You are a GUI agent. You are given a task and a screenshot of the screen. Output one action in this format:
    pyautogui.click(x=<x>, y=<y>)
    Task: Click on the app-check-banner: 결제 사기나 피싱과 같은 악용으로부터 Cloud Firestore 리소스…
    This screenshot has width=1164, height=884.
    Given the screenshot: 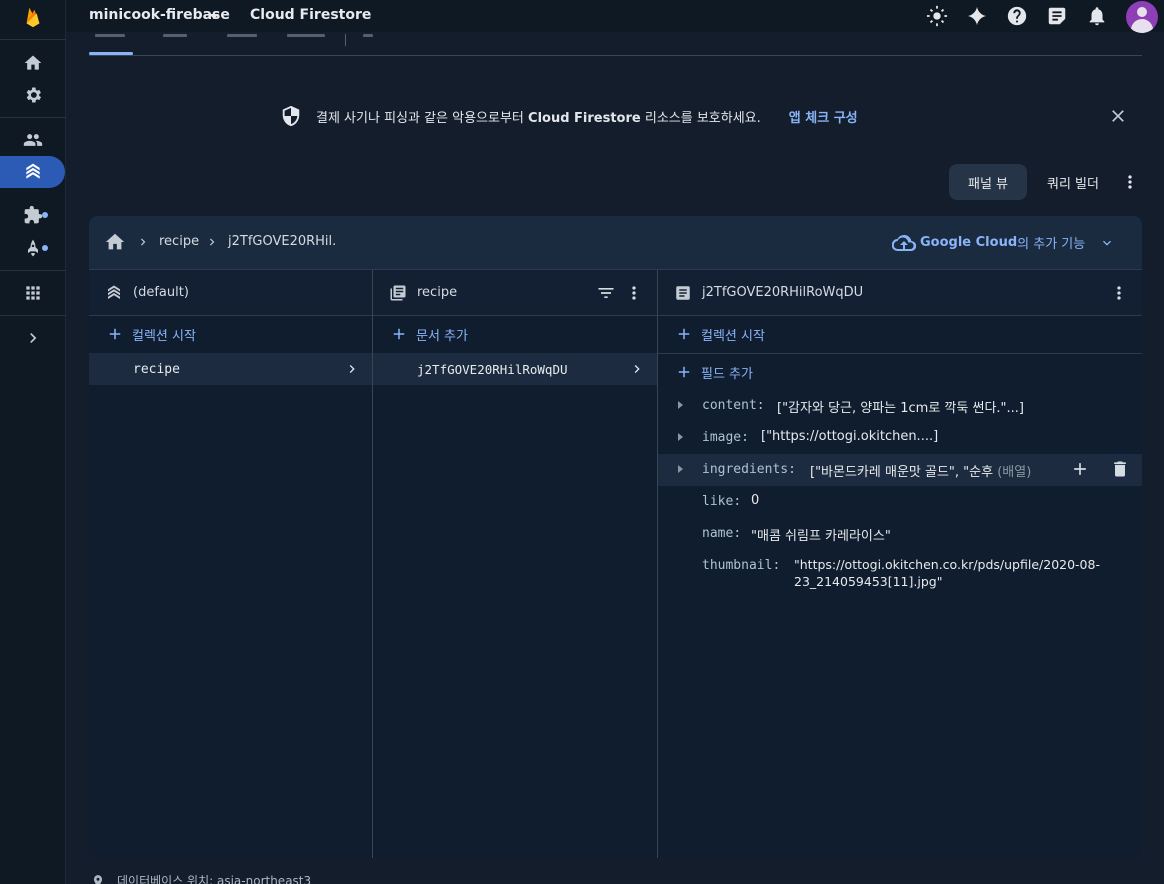 What is the action you would take?
    pyautogui.click(x=569, y=116)
    